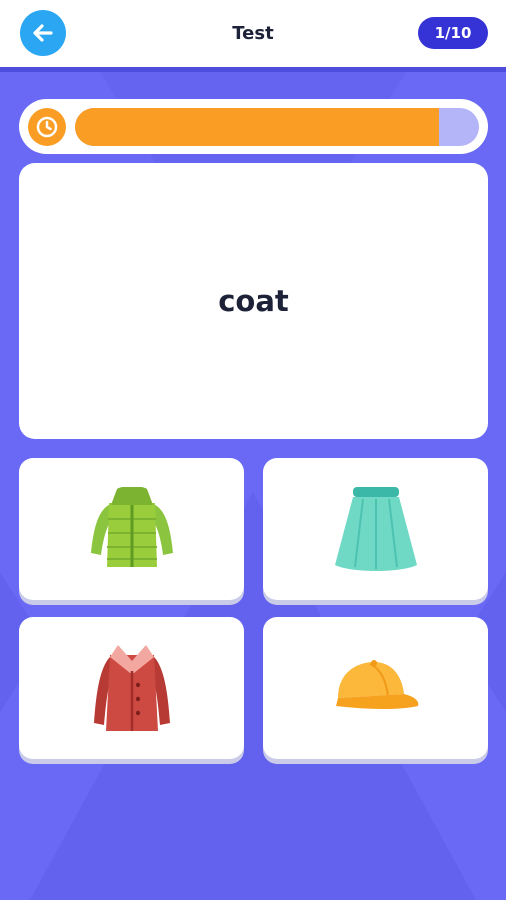 Image resolution: width=506 pixels, height=900 pixels. I want to click on back-button, so click(43, 33).